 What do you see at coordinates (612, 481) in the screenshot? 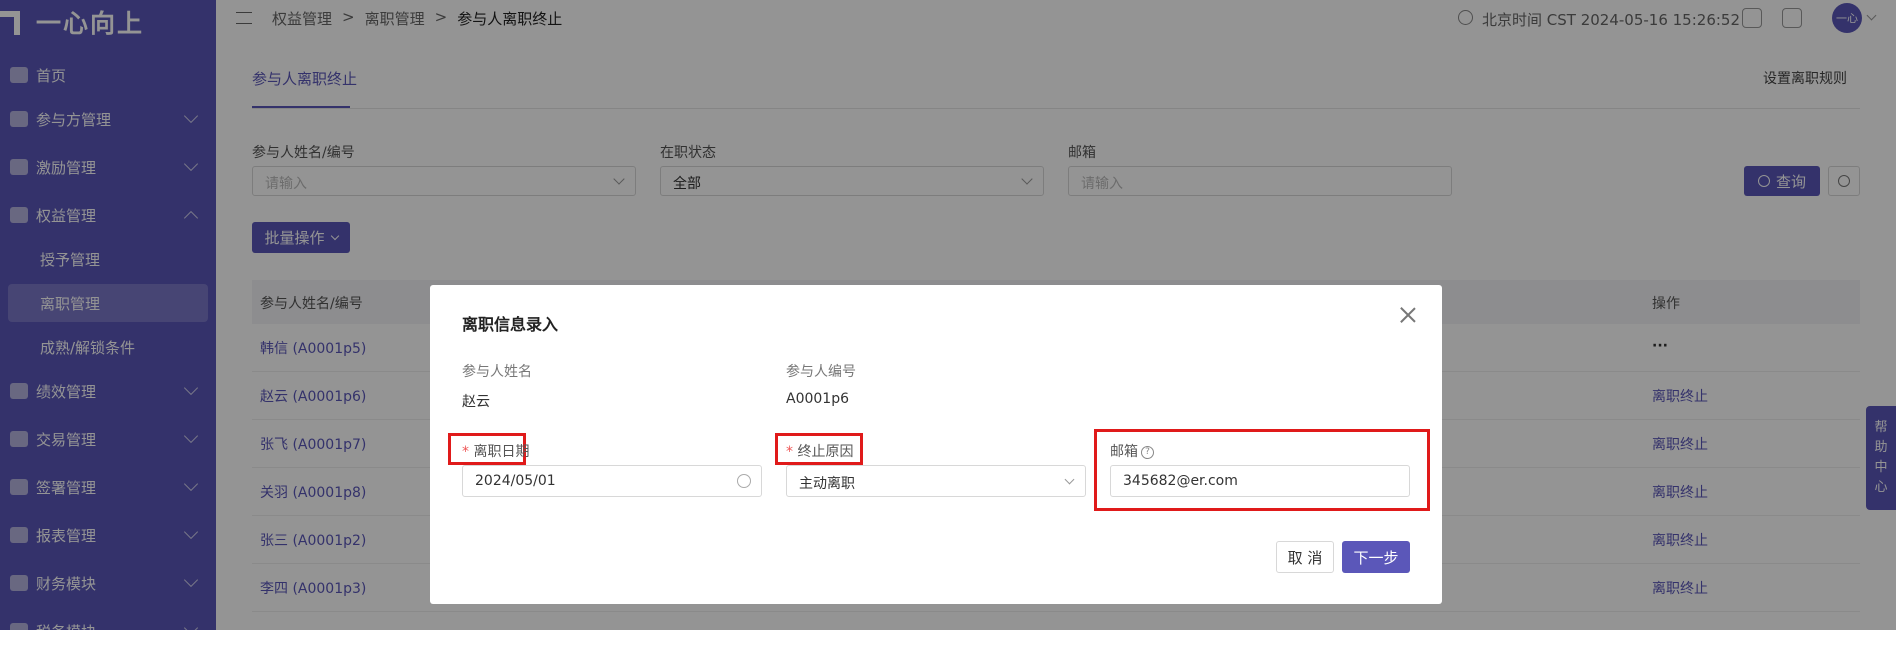
I see `departure-date-picker: 2024/05/01` at bounding box center [612, 481].